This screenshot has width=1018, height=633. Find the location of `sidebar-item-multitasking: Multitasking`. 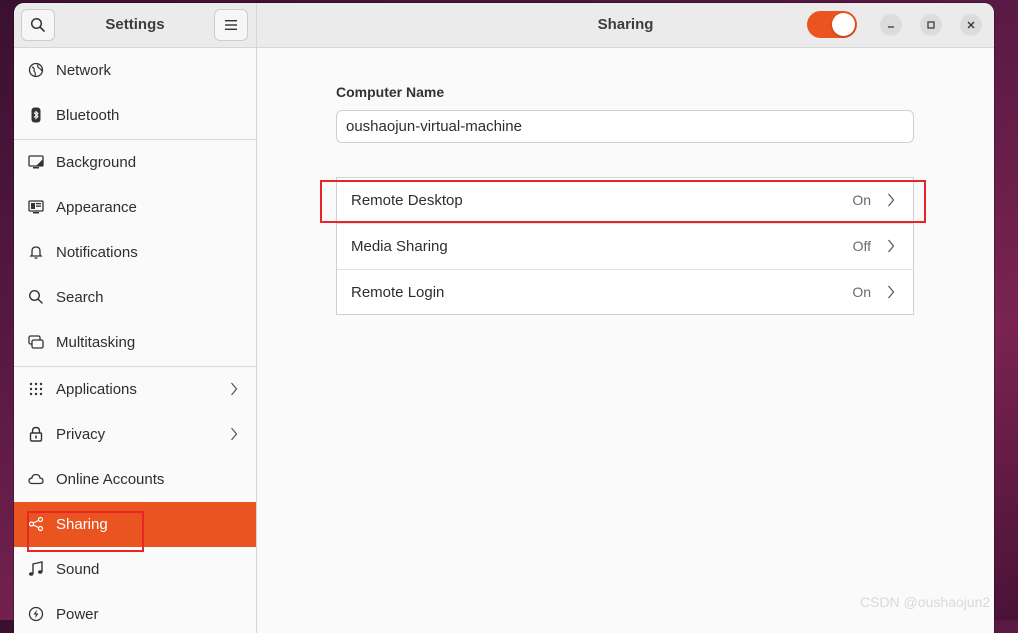

sidebar-item-multitasking: Multitasking is located at coordinates (135, 342).